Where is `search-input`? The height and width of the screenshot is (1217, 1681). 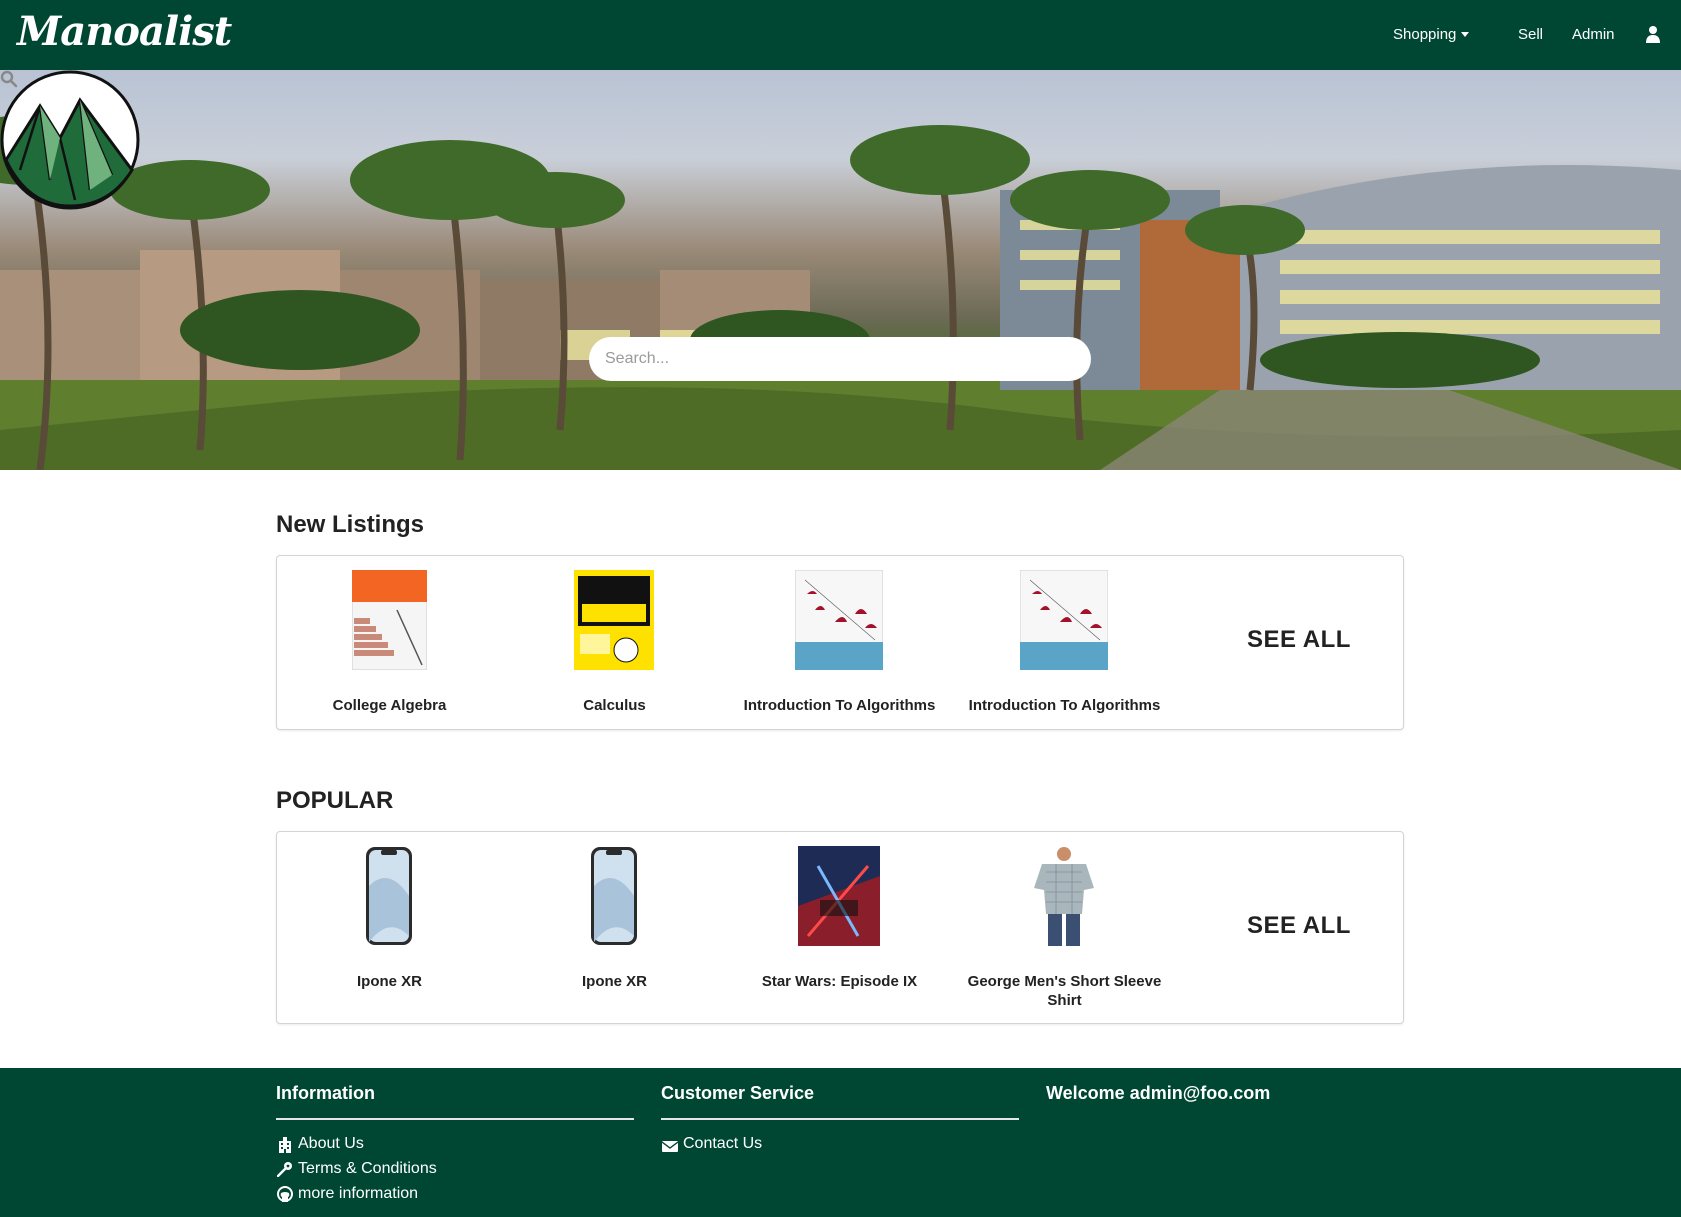 search-input is located at coordinates (820, 359).